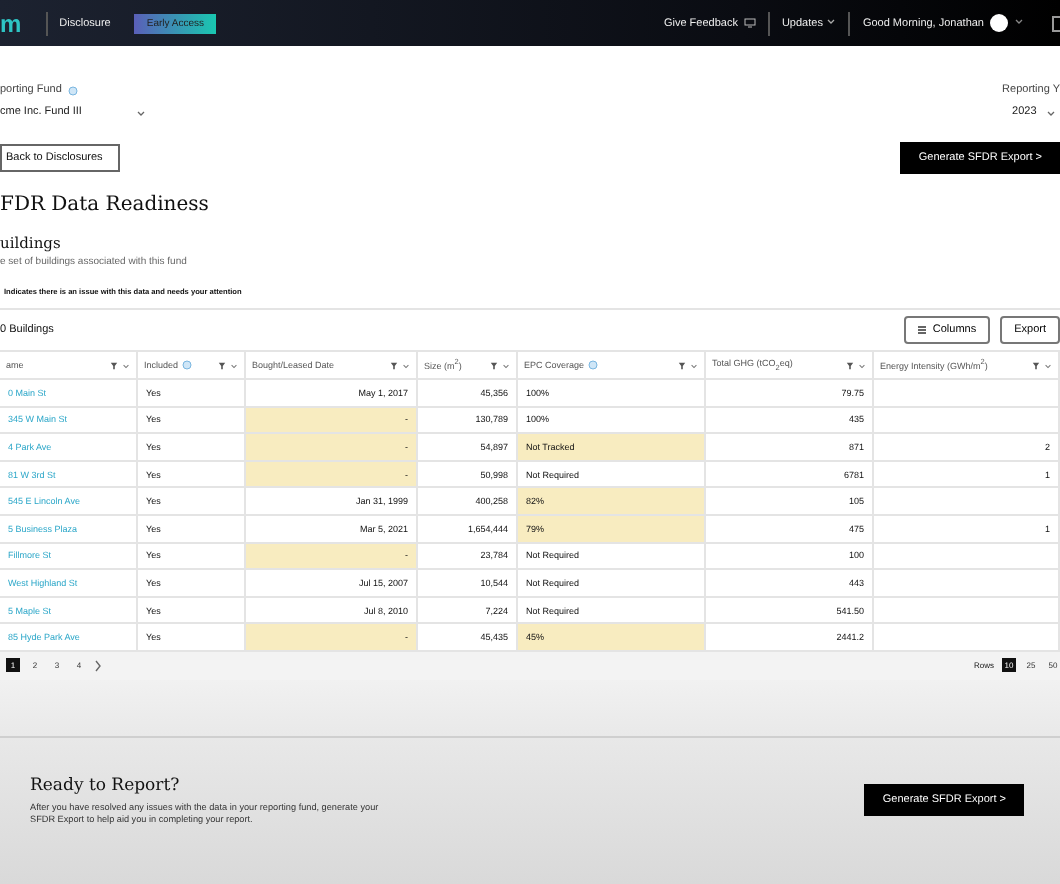 The image size is (1060, 884). I want to click on next-page-icon, so click(98, 665).